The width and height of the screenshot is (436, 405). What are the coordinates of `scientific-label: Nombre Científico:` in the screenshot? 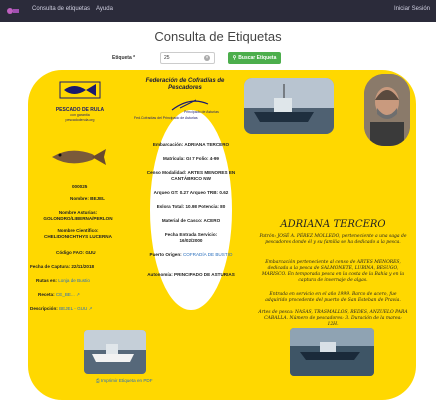 It's located at (78, 230).